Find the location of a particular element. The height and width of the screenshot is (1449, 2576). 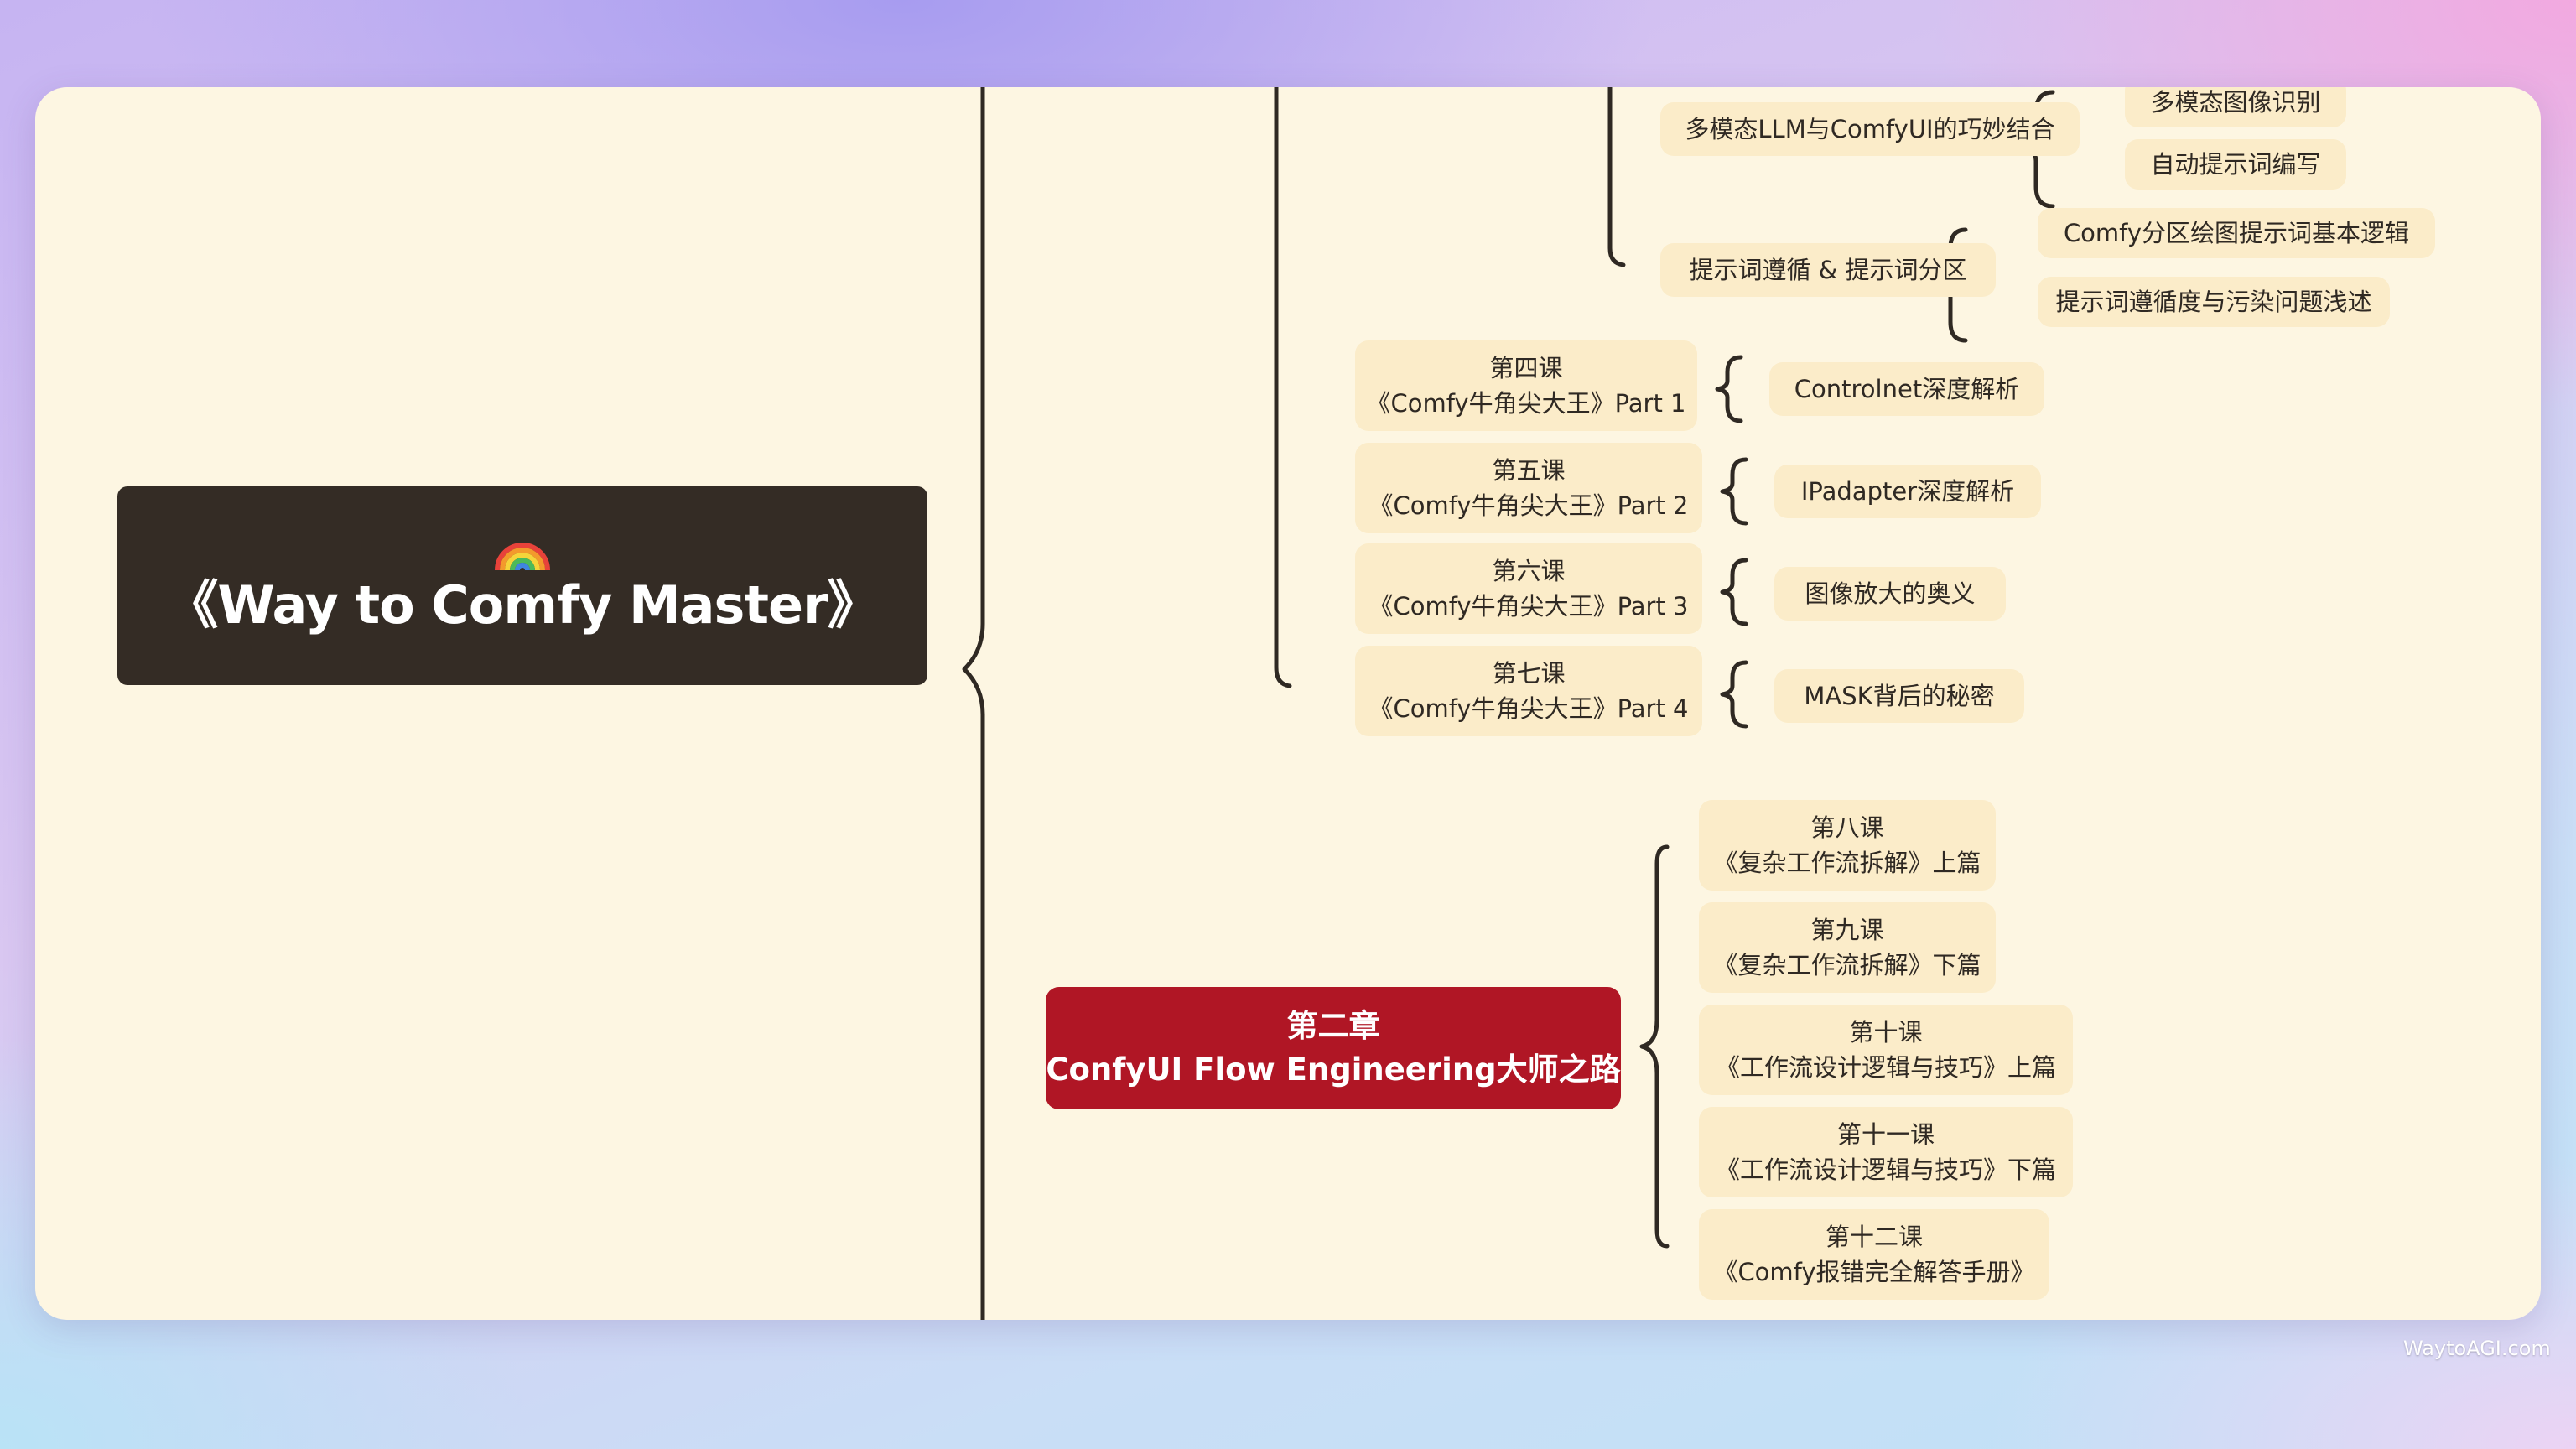

trunk-line is located at coordinates (974, 703).